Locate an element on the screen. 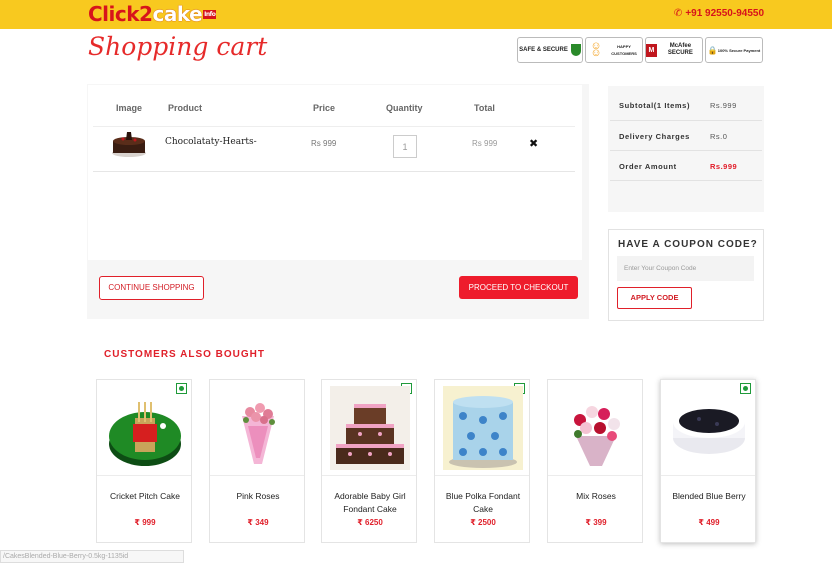 The height and width of the screenshot is (563, 832). coupon-title: HAVE A COUPON CODE? is located at coordinates (688, 244).